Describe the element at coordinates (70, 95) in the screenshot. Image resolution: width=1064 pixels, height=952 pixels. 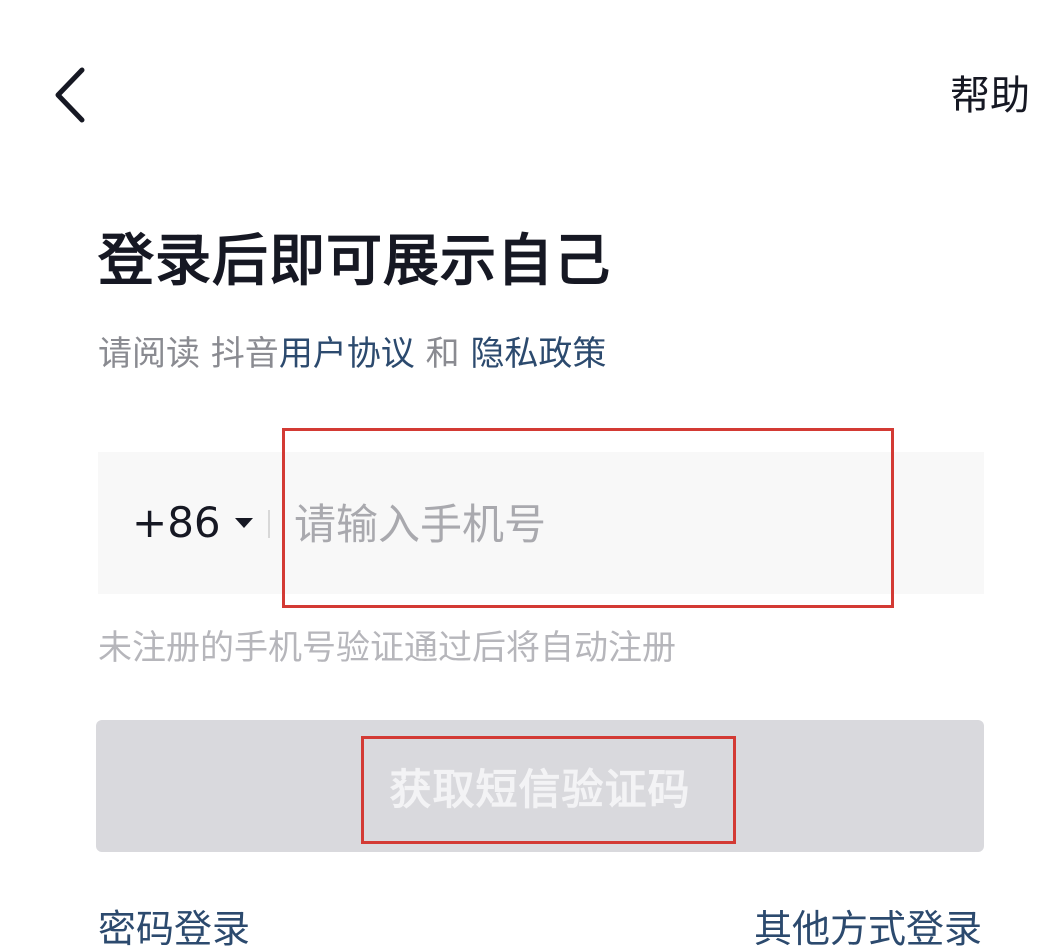
I see `chevron-left-icon` at that location.